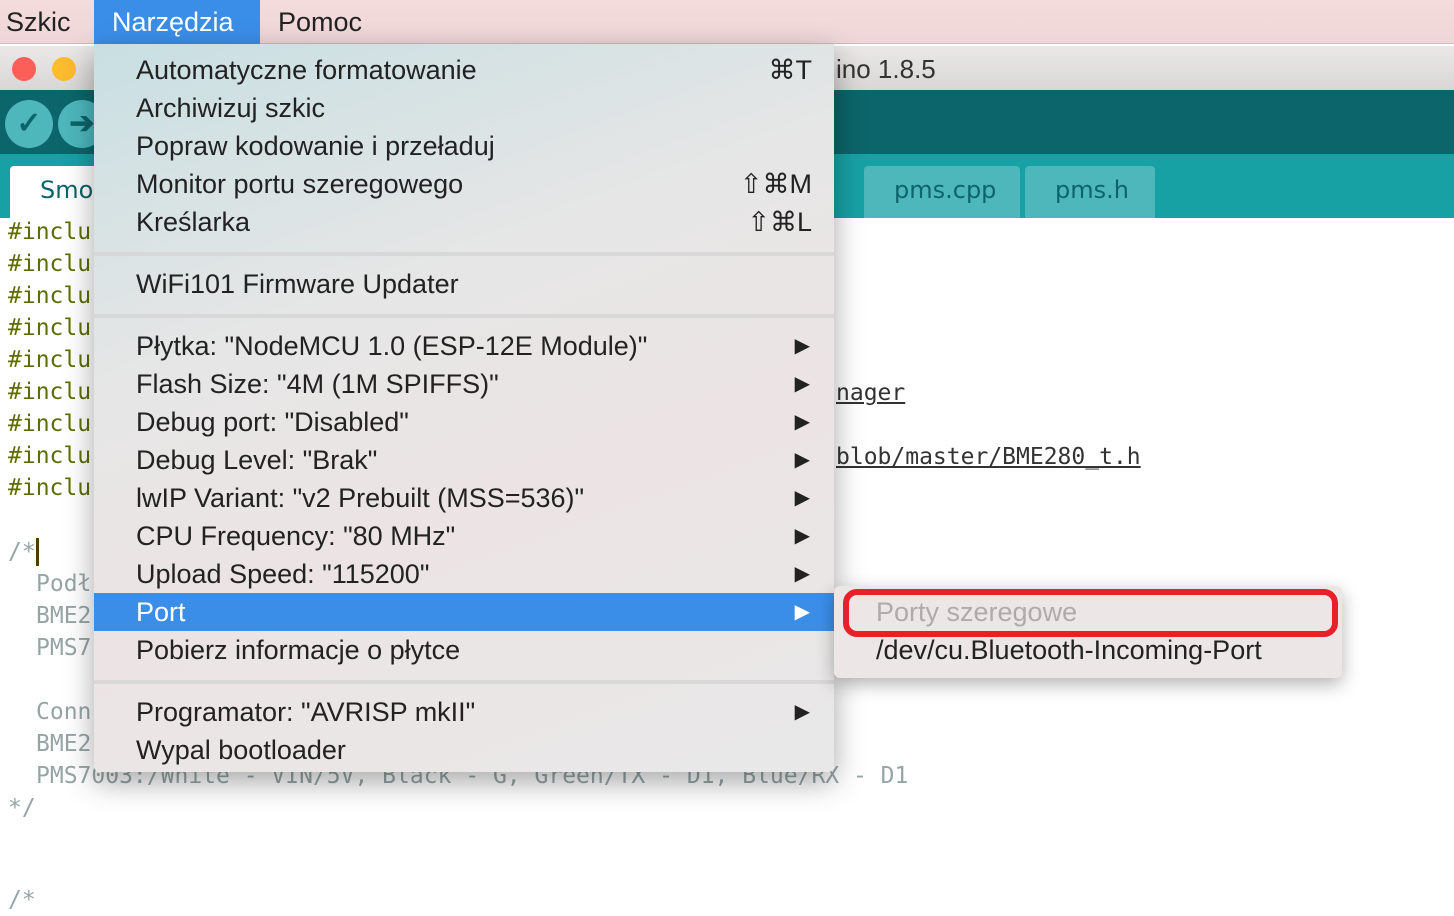 The width and height of the screenshot is (1454, 916). What do you see at coordinates (44, 22) in the screenshot?
I see `menu-szkic: Szkic` at bounding box center [44, 22].